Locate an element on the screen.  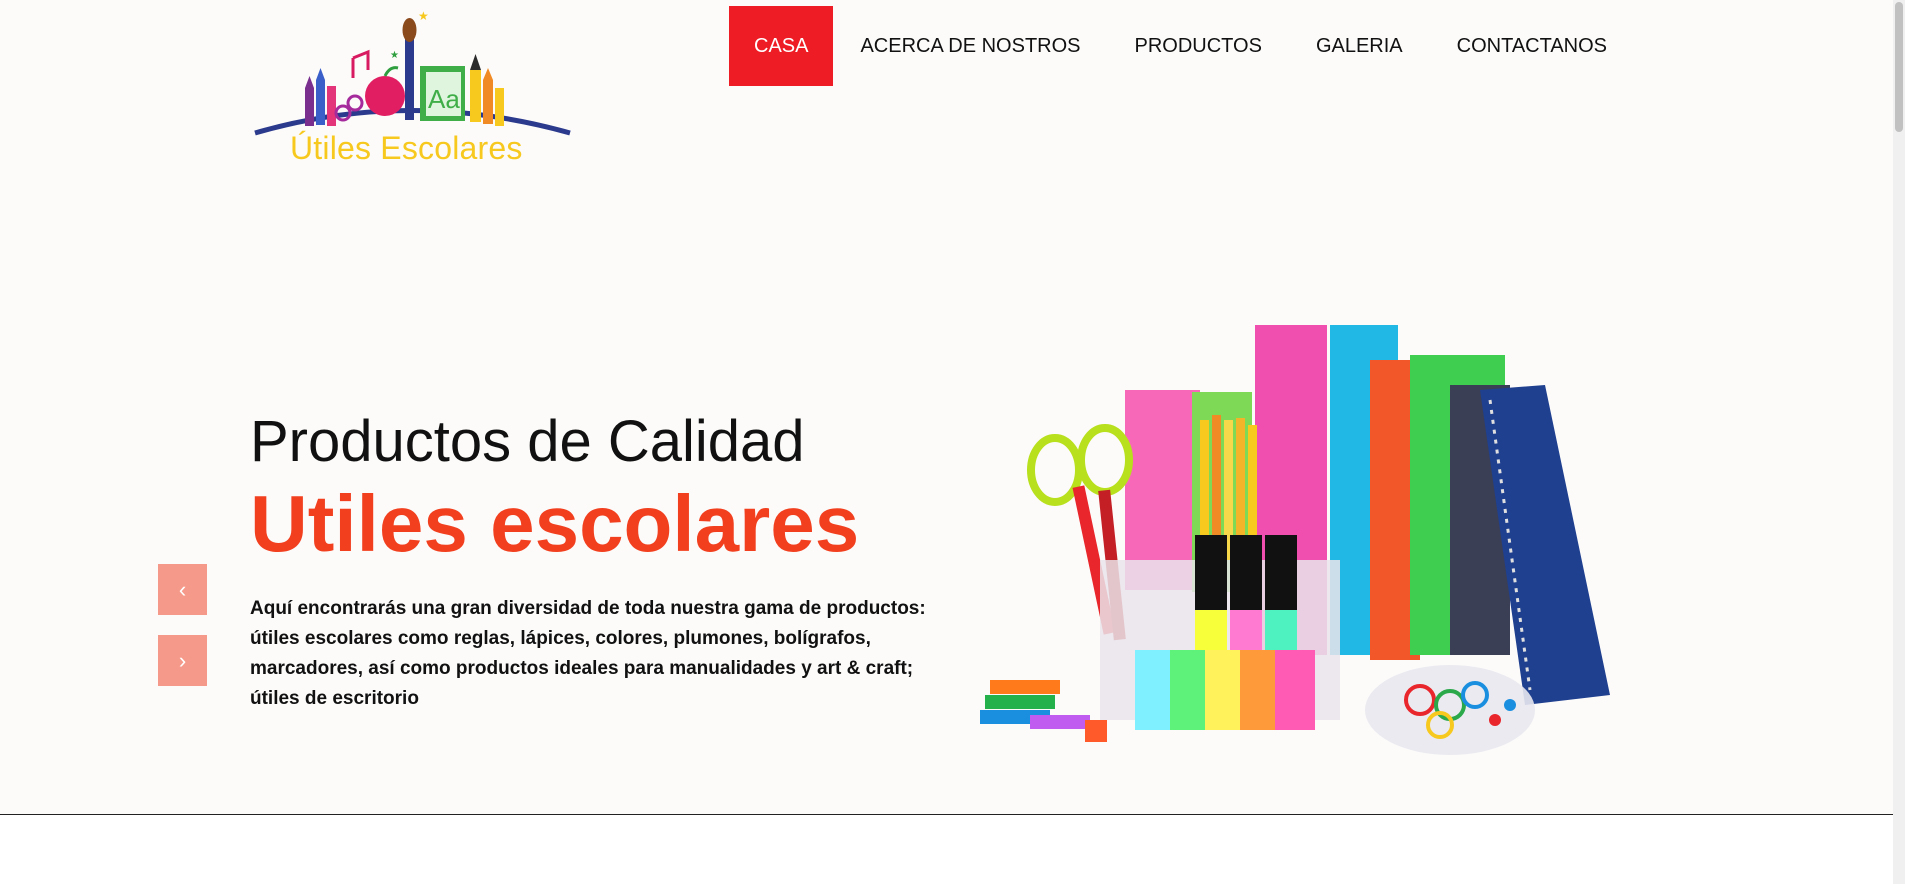
nav-item-galeria: GALERIA is located at coordinates (1359, 46).